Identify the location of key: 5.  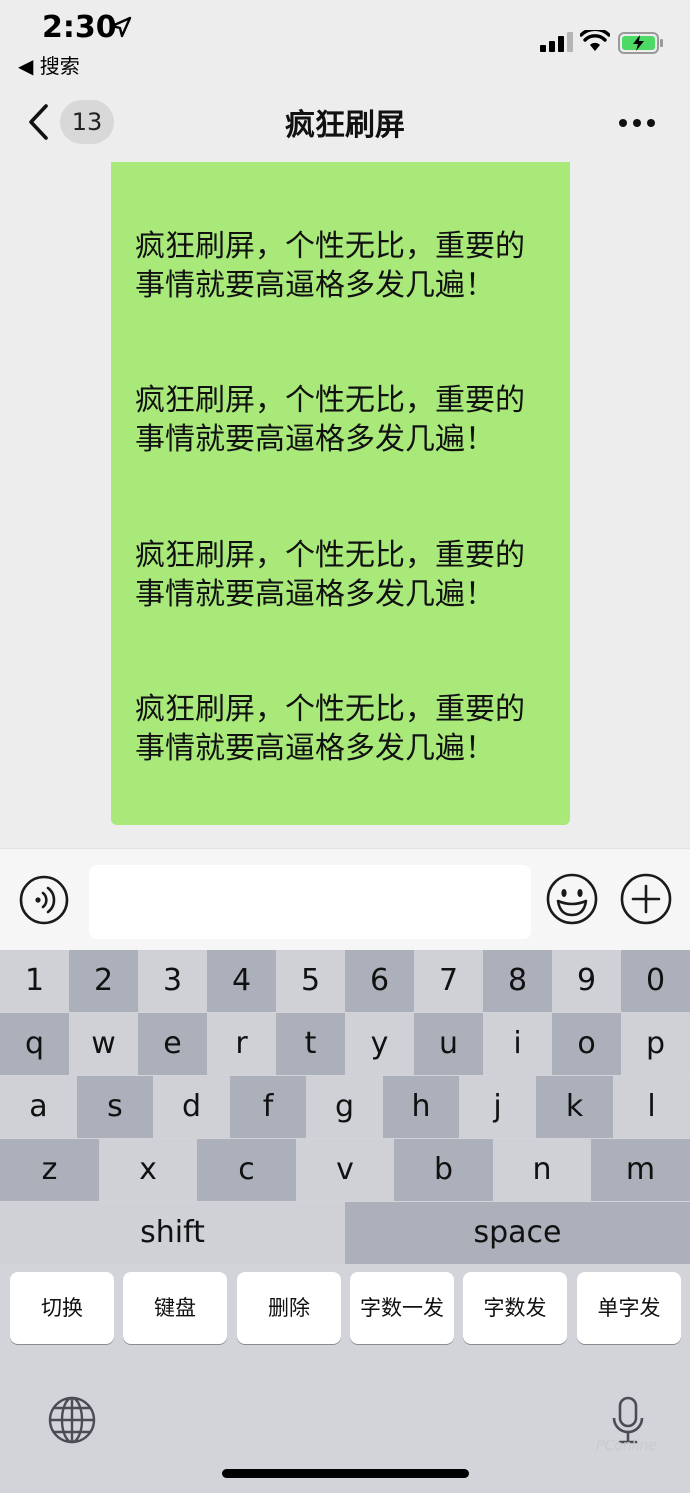
(310, 981).